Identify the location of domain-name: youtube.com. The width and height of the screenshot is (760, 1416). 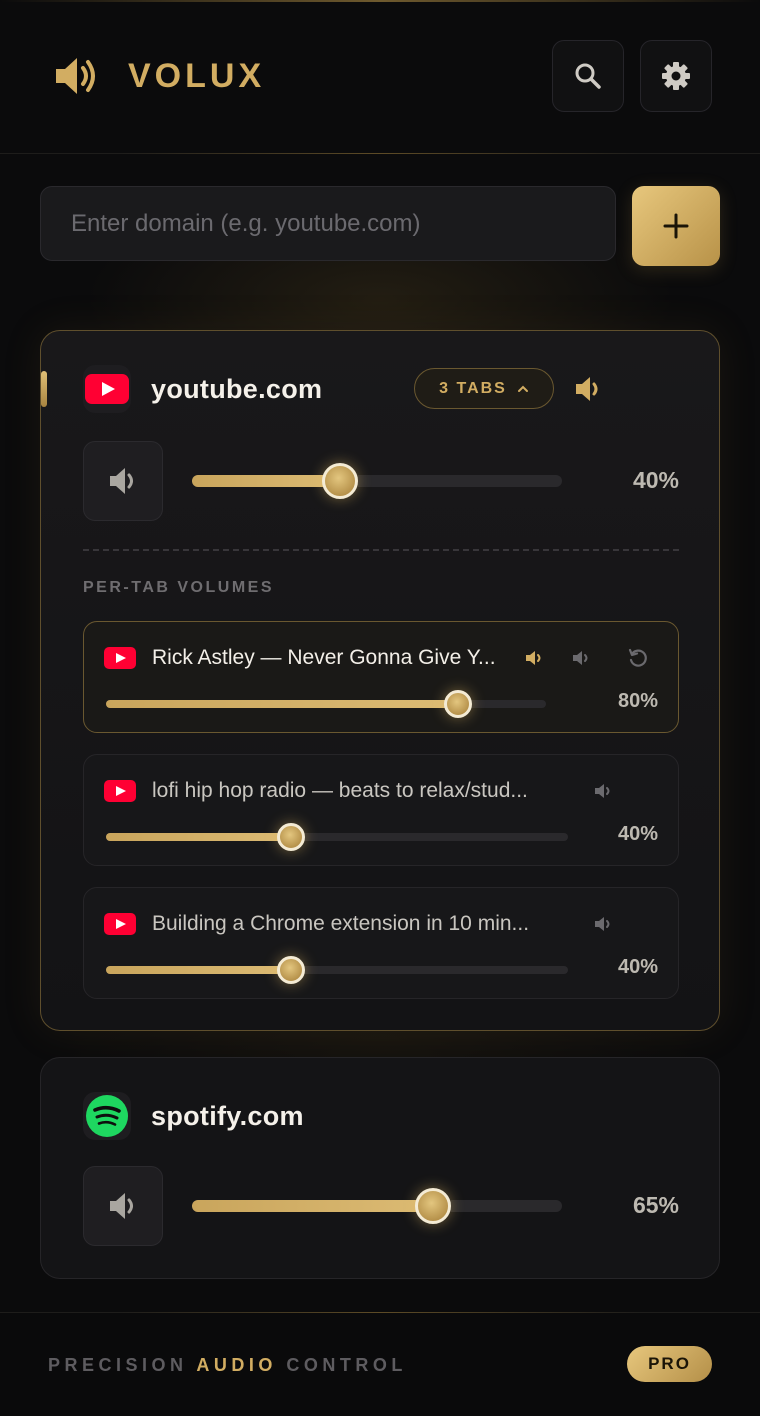
(237, 389).